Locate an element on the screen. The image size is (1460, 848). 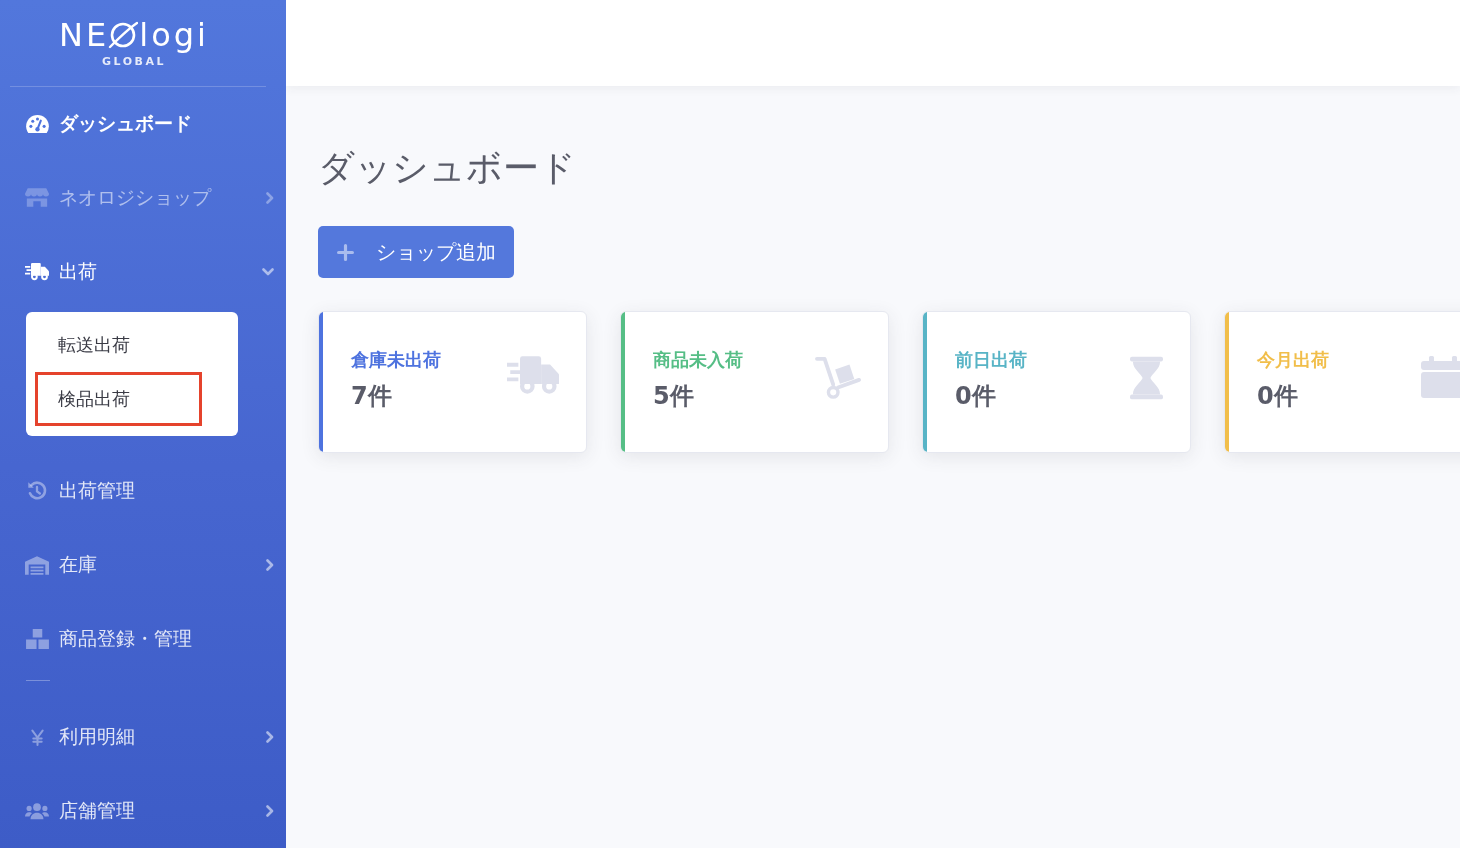
logo-text: logi is located at coordinates (174, 35).